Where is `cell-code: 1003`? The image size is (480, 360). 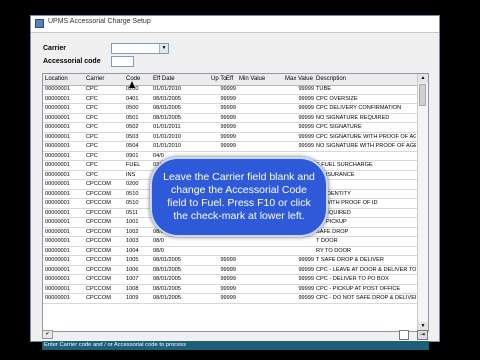 cell-code: 1003 is located at coordinates (132, 241).